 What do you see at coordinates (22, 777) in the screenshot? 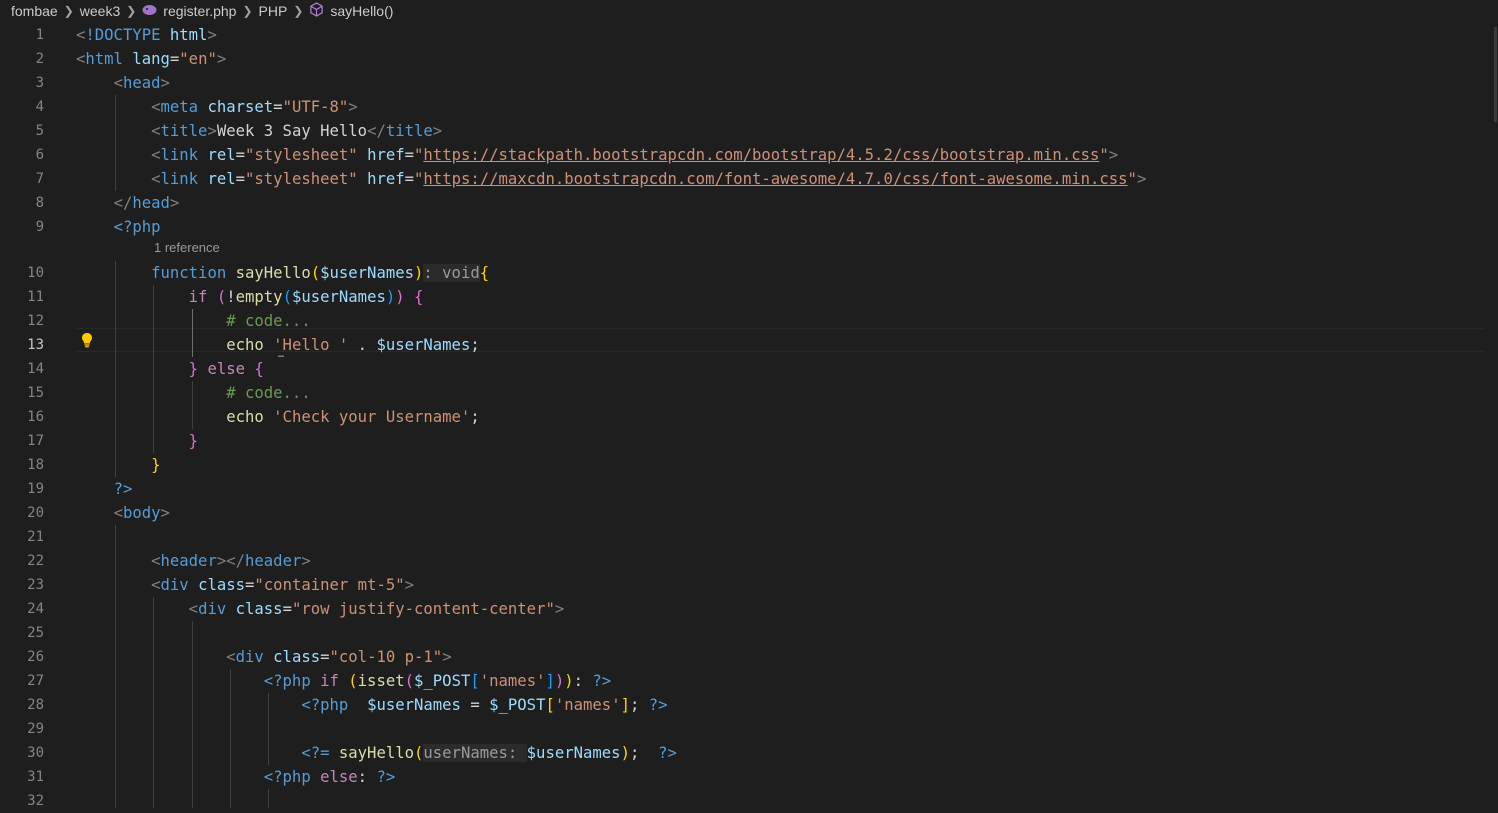
I see `line-number: 31` at bounding box center [22, 777].